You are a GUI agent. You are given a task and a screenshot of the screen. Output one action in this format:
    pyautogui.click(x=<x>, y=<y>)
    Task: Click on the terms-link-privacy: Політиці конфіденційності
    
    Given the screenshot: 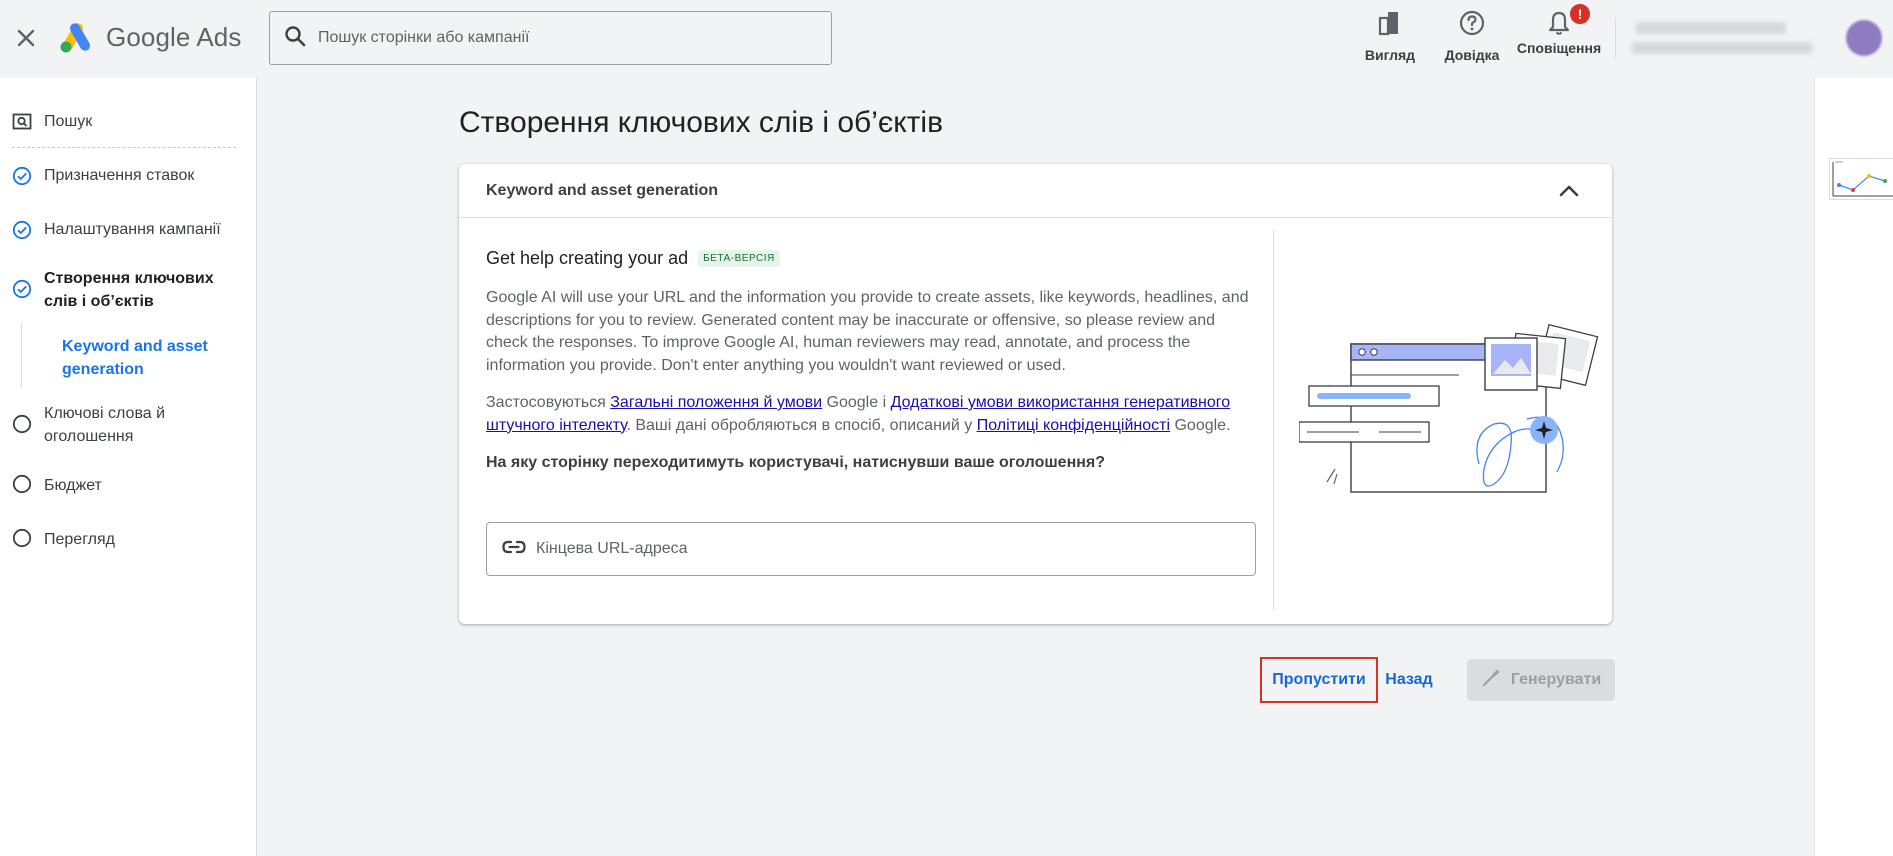 What is the action you would take?
    pyautogui.click(x=1073, y=425)
    